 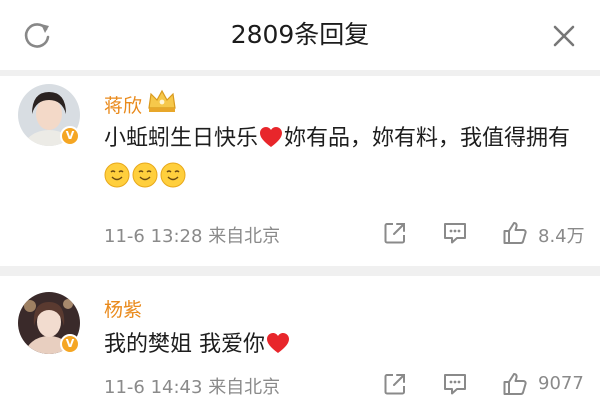 I want to click on comment-meta: 11-6 14:43 来自北京, so click(x=192, y=386).